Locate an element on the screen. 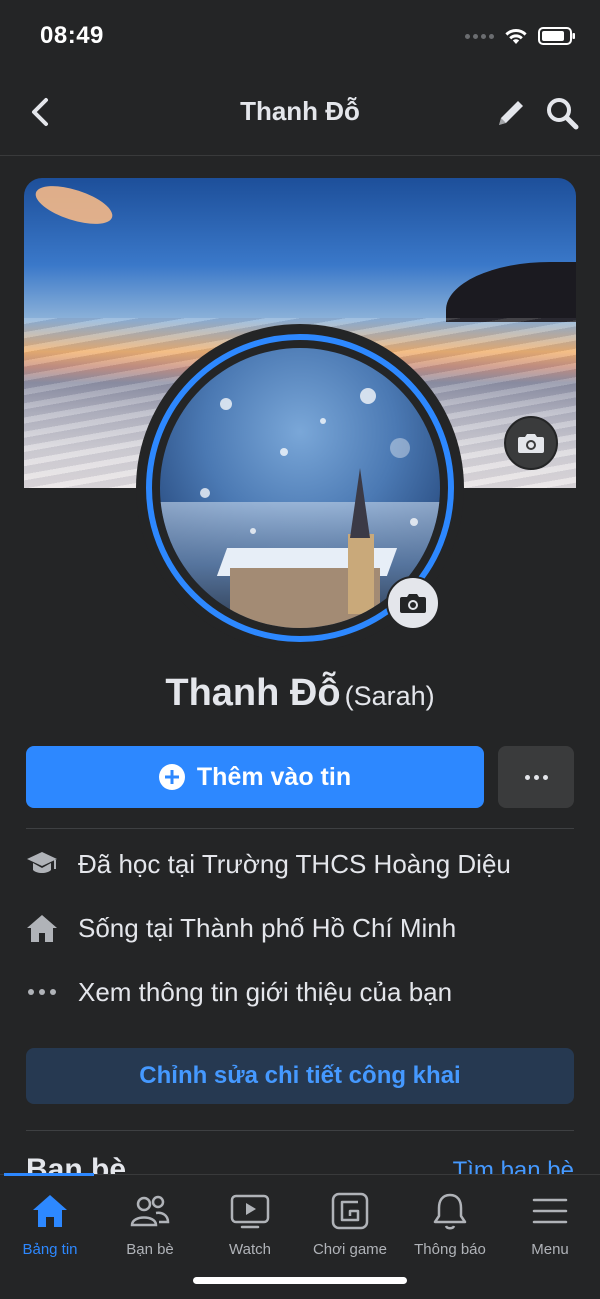 Image resolution: width=600 pixels, height=1299 pixels. about-link-text: Xem thông tin giới thiệu của bạn is located at coordinates (265, 991).